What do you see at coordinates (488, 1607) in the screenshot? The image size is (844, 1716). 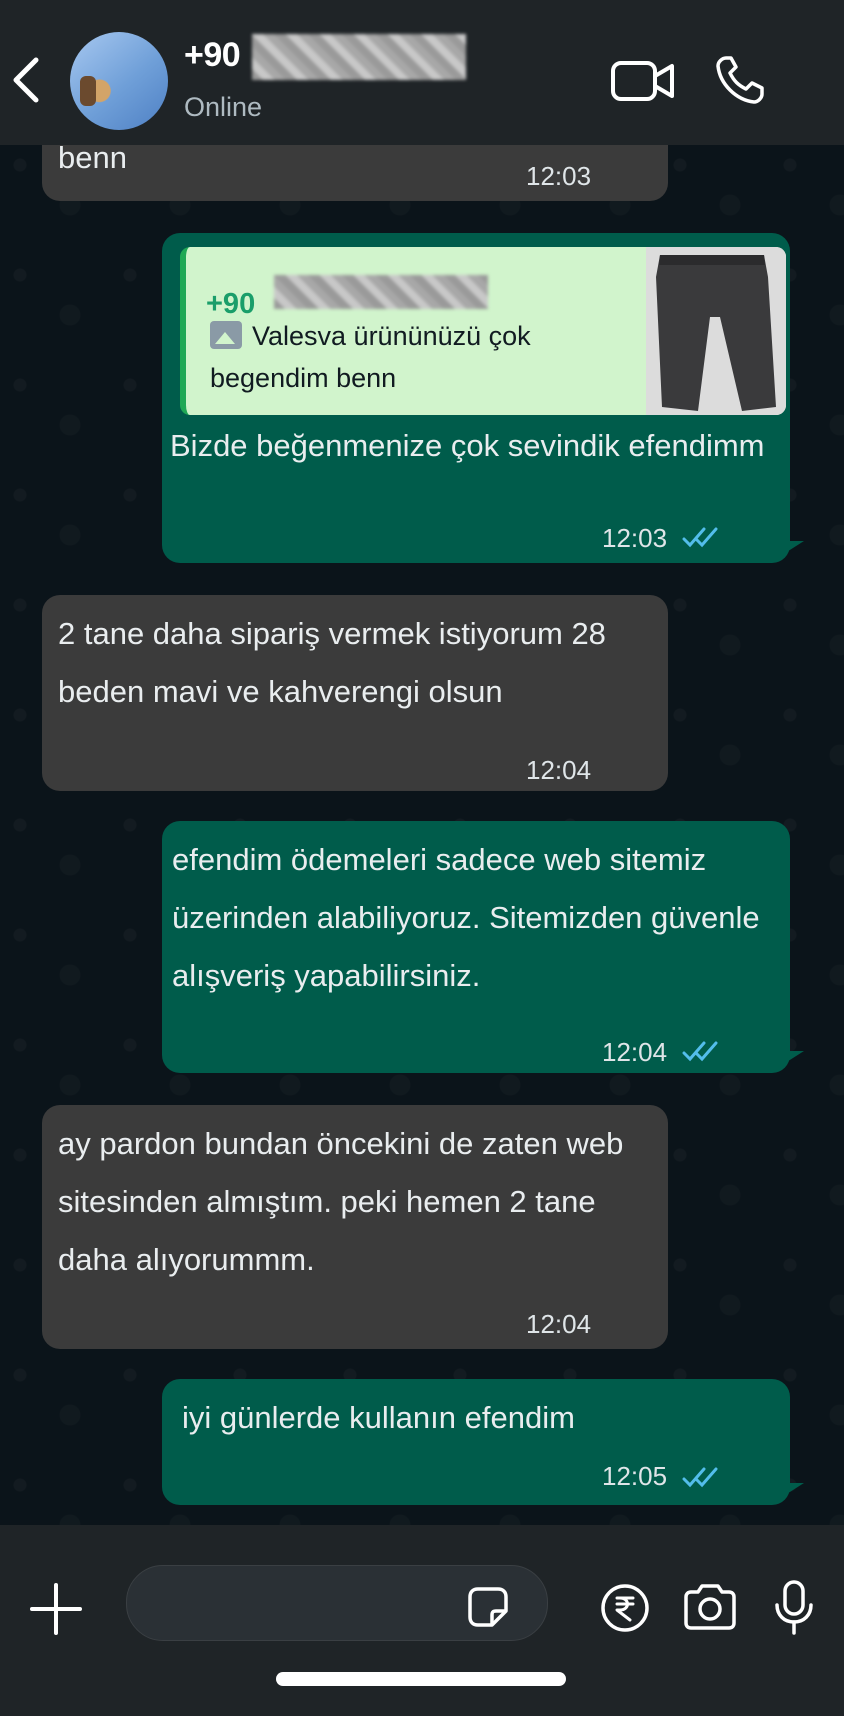 I see `sticker-icon` at bounding box center [488, 1607].